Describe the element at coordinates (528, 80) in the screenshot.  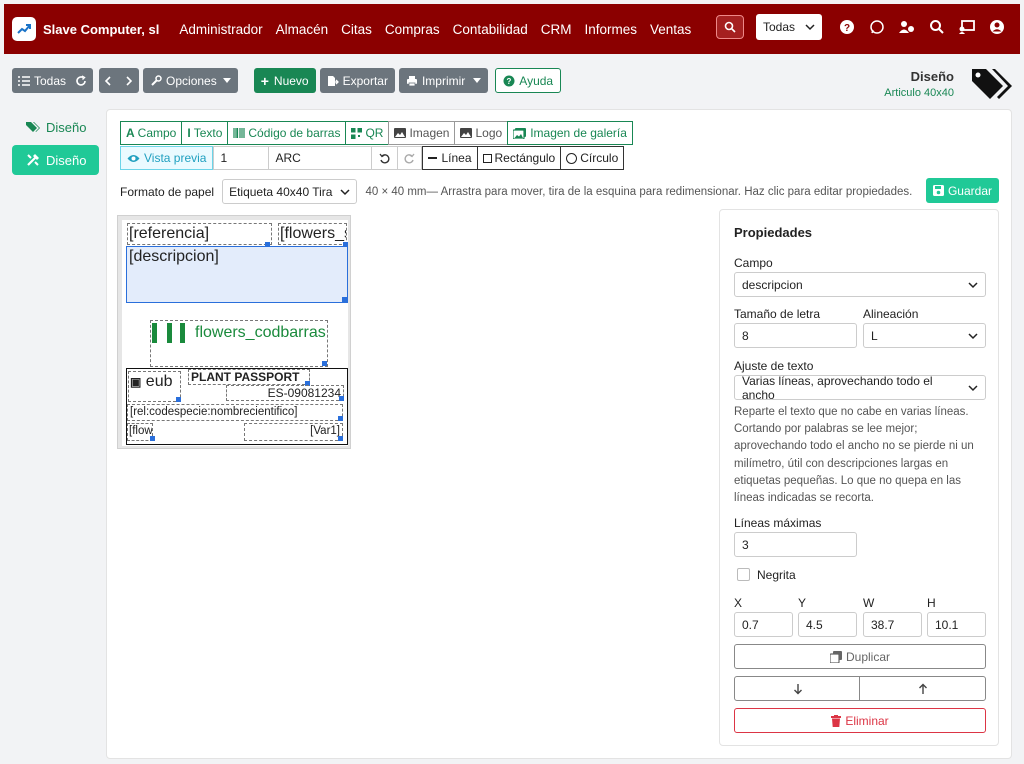
I see `help-button: ? Ayuda` at that location.